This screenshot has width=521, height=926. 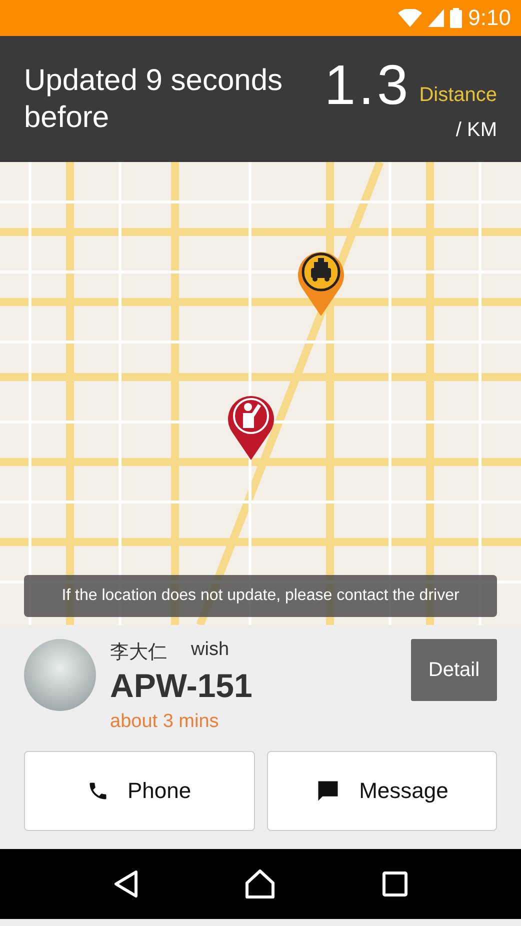 What do you see at coordinates (154, 99) in the screenshot?
I see `update-status-text: Updated 9 seconds before` at bounding box center [154, 99].